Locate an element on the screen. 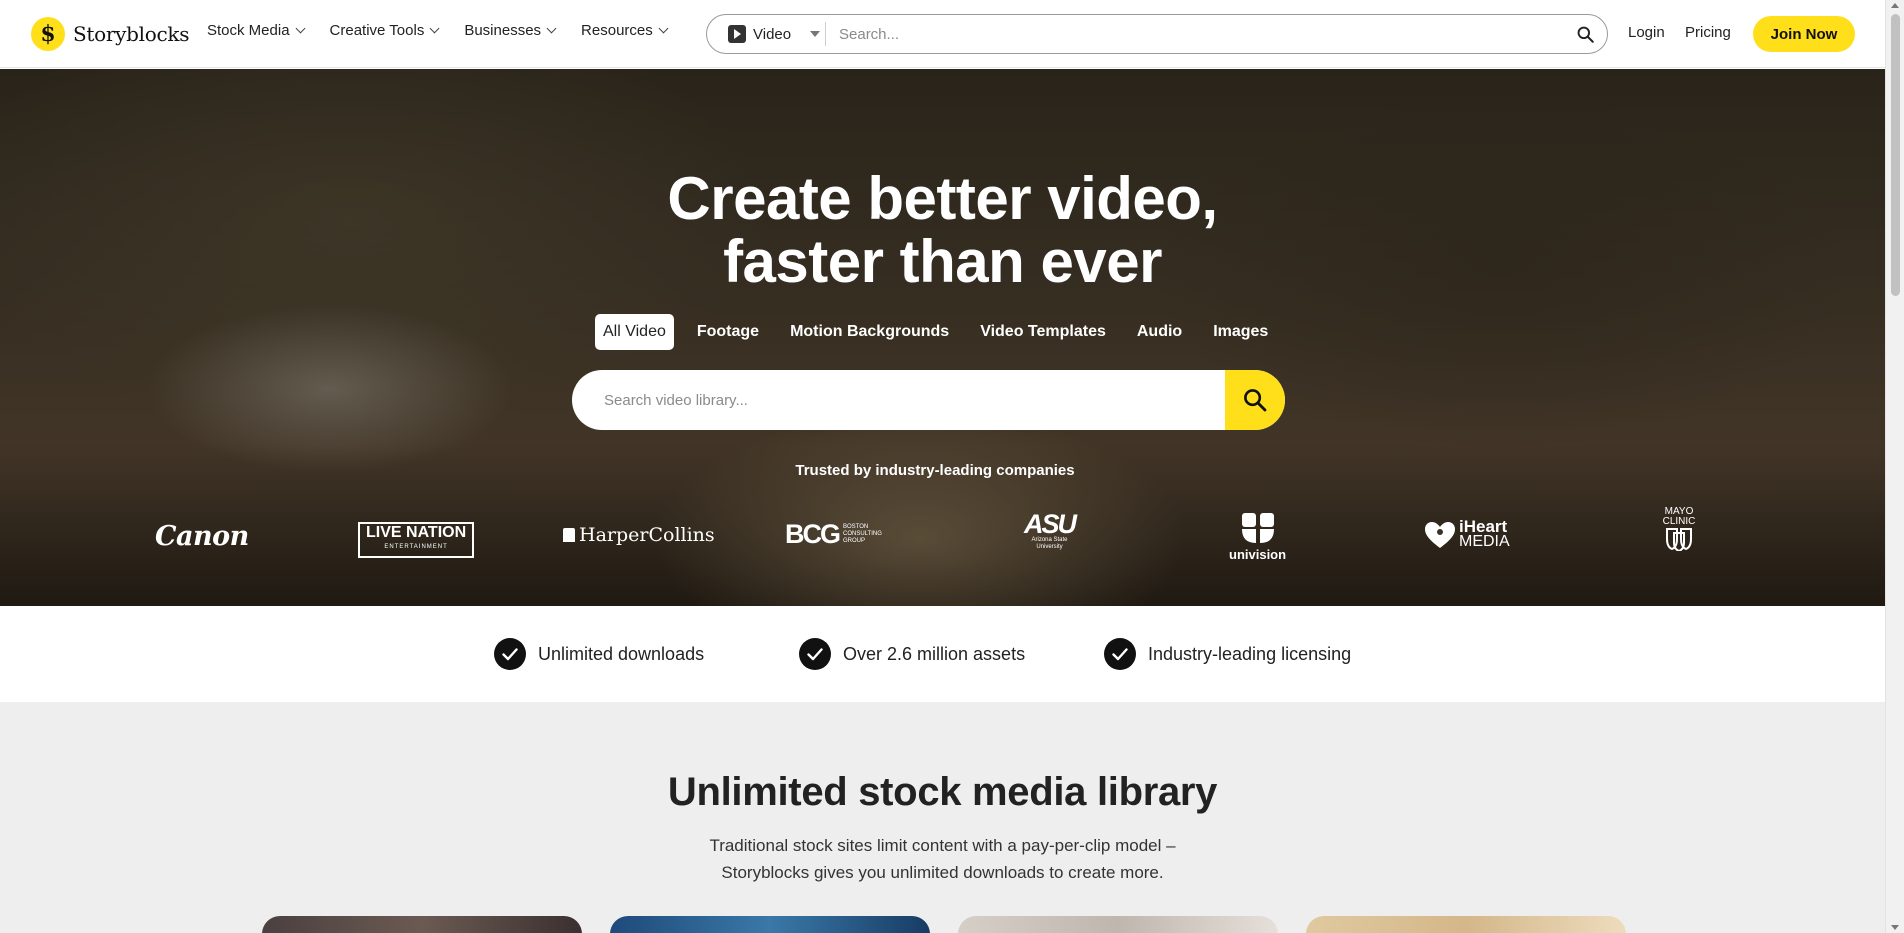 The width and height of the screenshot is (1904, 933). dropdown-caret-icon is located at coordinates (815, 34).